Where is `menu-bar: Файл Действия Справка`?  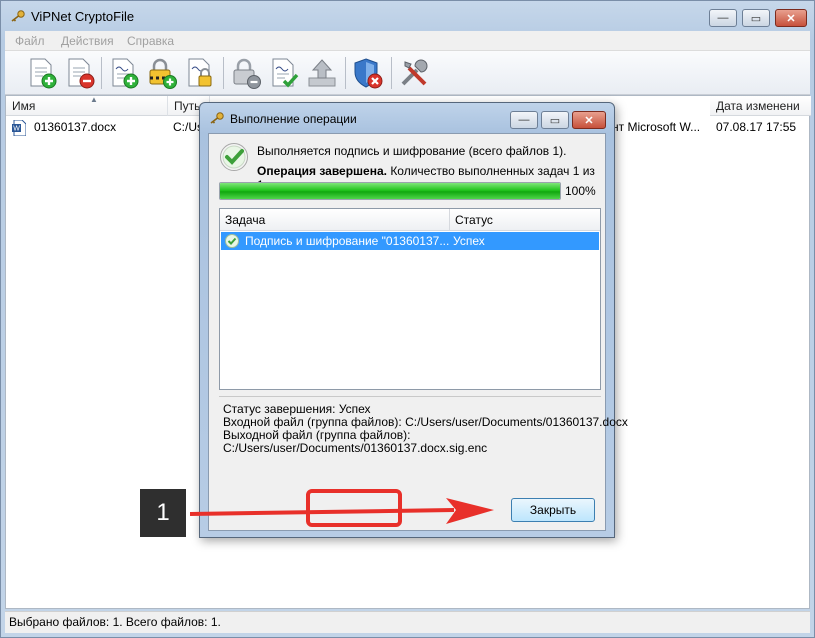
menu-bar: Файл Действия Справка is located at coordinates (407, 41).